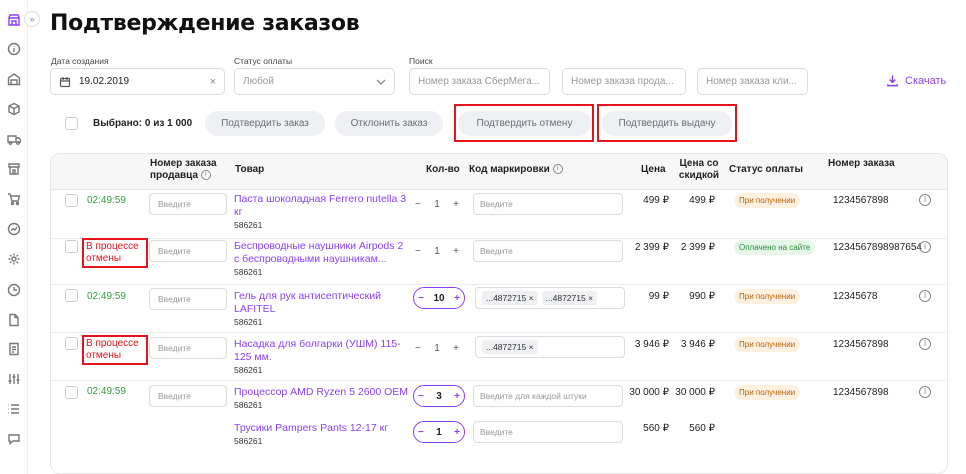 The height and width of the screenshot is (474, 966). Describe the element at coordinates (855, 296) in the screenshot. I see `order-number: 12345678` at that location.